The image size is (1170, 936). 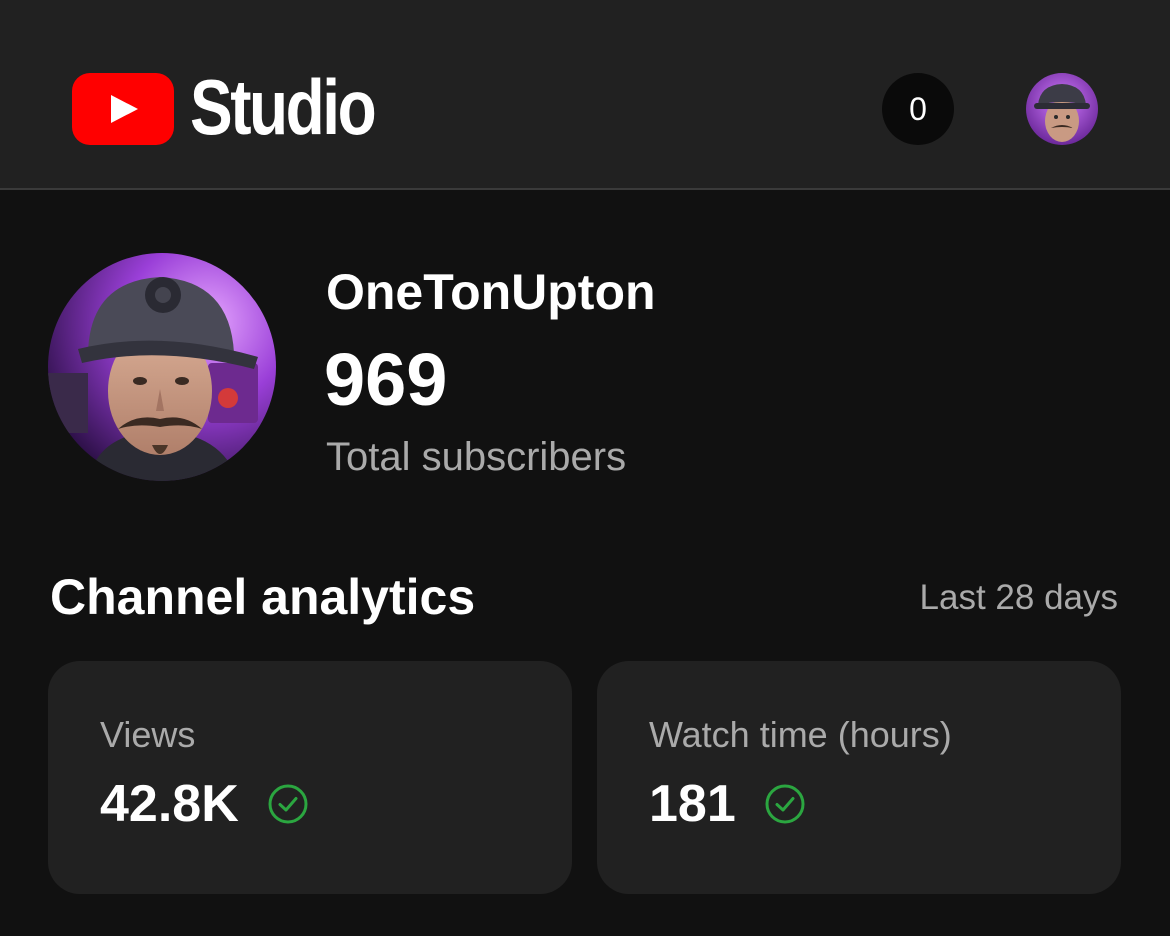 I want to click on avatar-icon, so click(x=1062, y=109).